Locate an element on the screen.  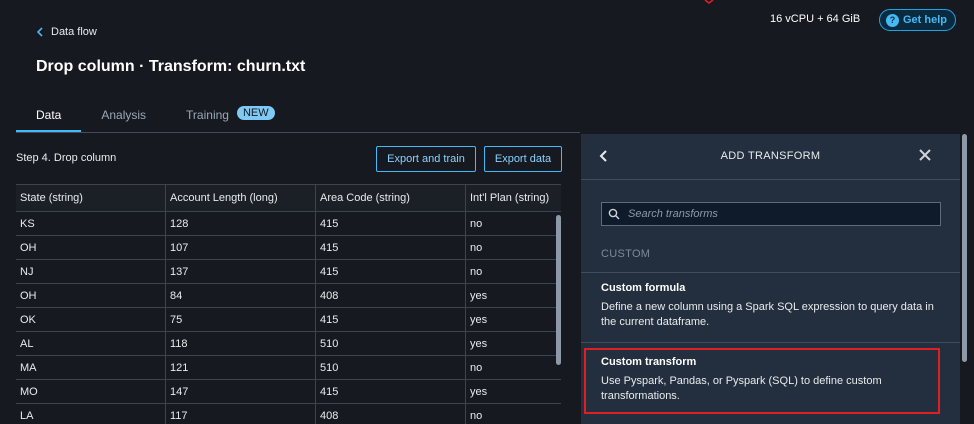
table-row: OH 107 415 no is located at coordinates (288, 248).